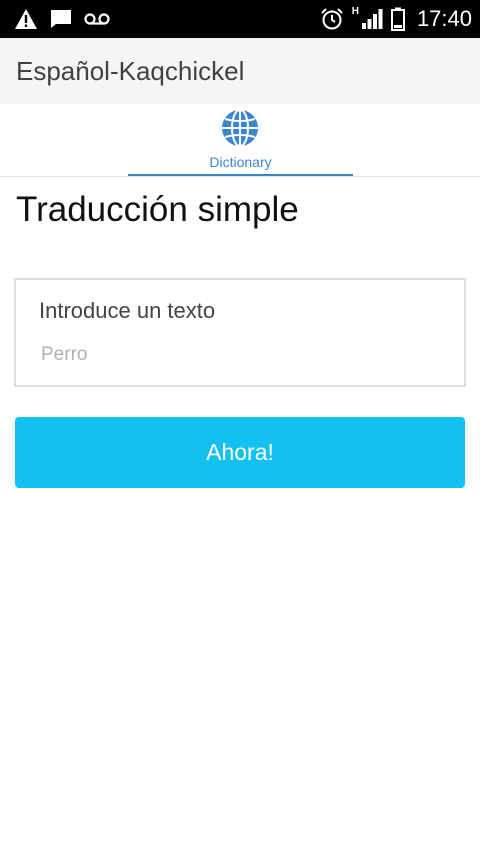  I want to click on translate-button: Ahora!, so click(240, 452).